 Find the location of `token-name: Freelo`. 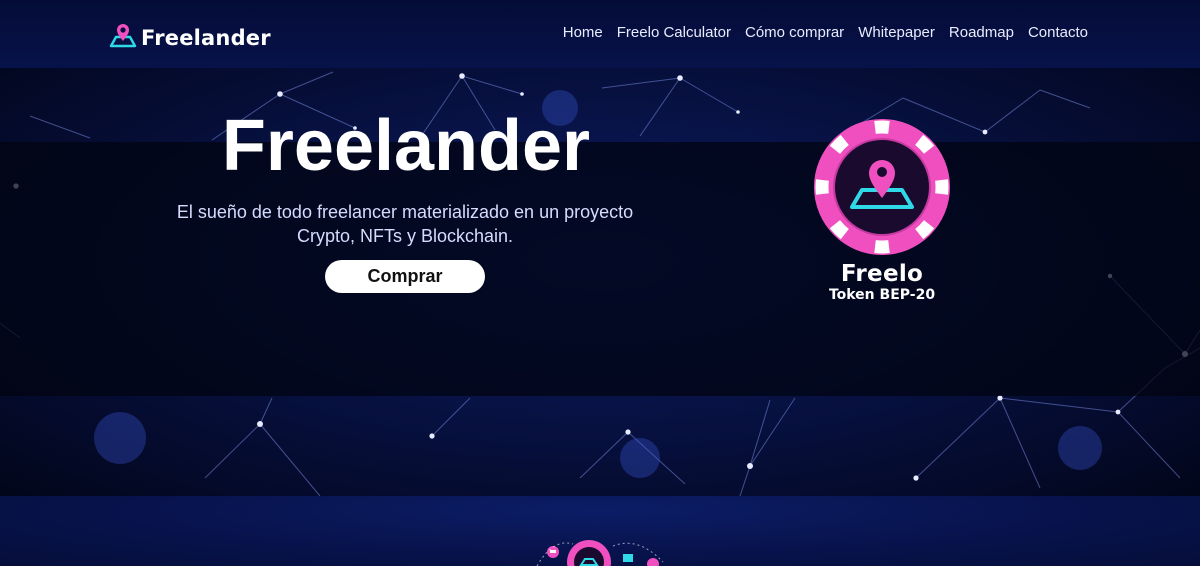

token-name: Freelo is located at coordinates (882, 274).